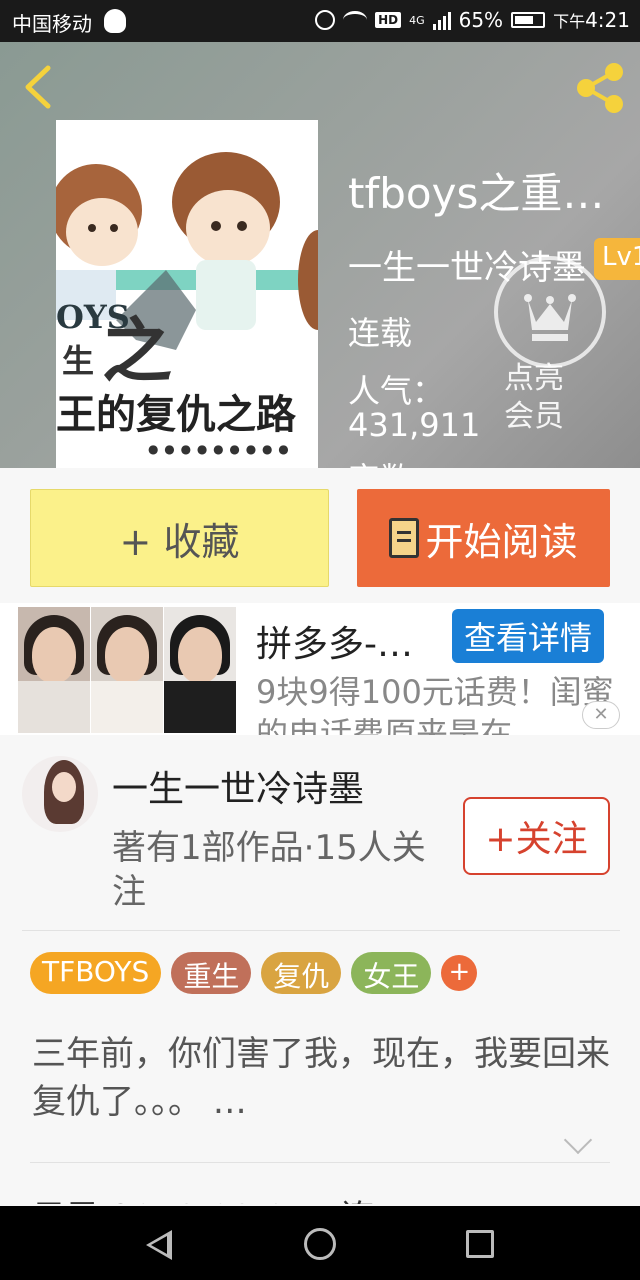  Describe the element at coordinates (480, 1244) in the screenshot. I see `nav-recent-apps-icon` at that location.